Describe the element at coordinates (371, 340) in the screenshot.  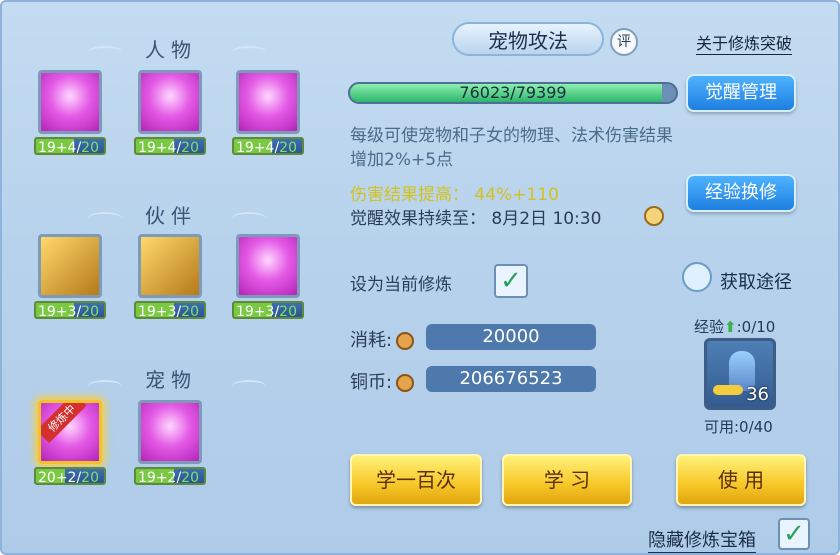
I see `consume-label: 消耗:` at that location.